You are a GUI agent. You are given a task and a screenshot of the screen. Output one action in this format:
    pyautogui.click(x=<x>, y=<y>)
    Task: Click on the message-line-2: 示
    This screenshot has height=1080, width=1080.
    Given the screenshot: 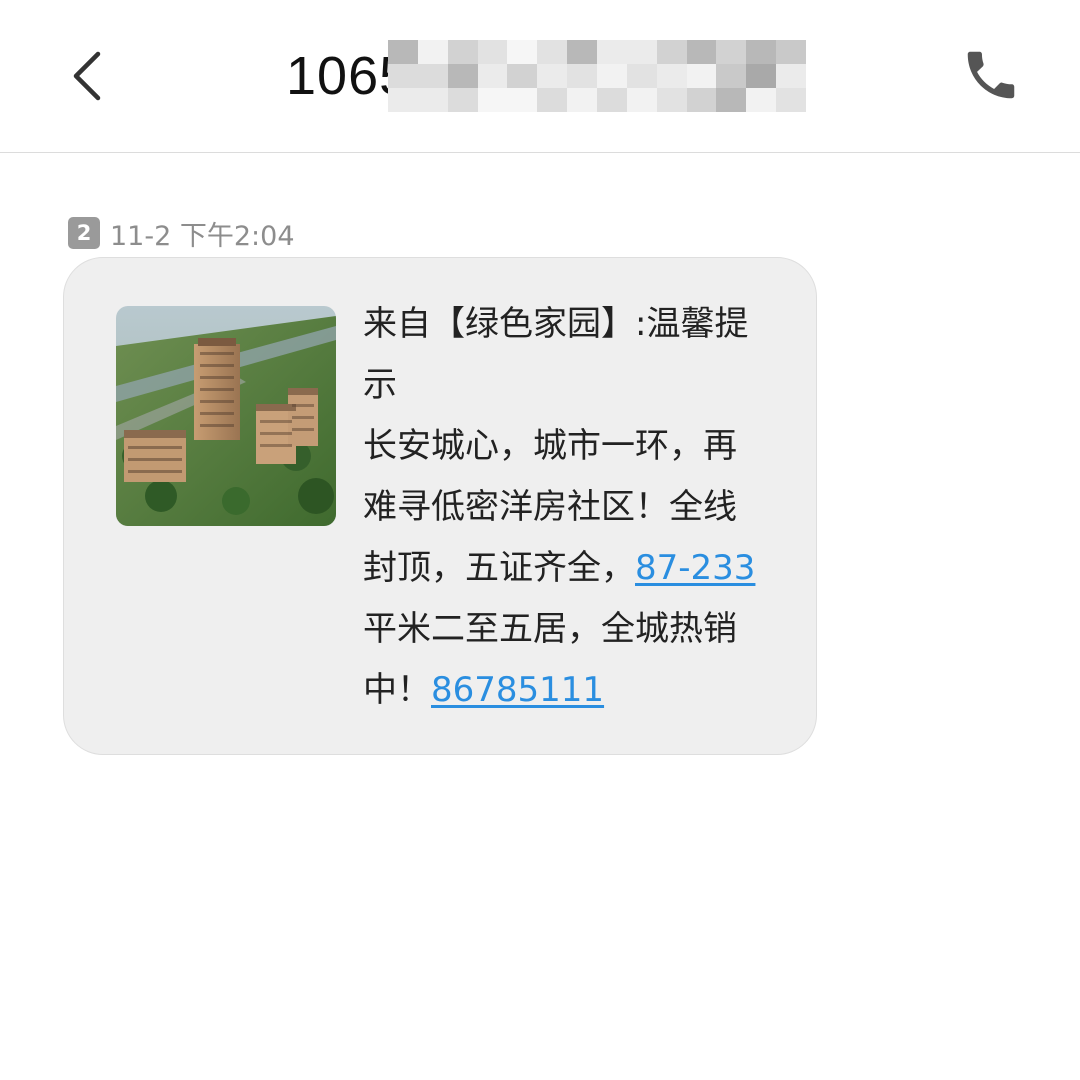 What is the action you would take?
    pyautogui.click(x=380, y=385)
    